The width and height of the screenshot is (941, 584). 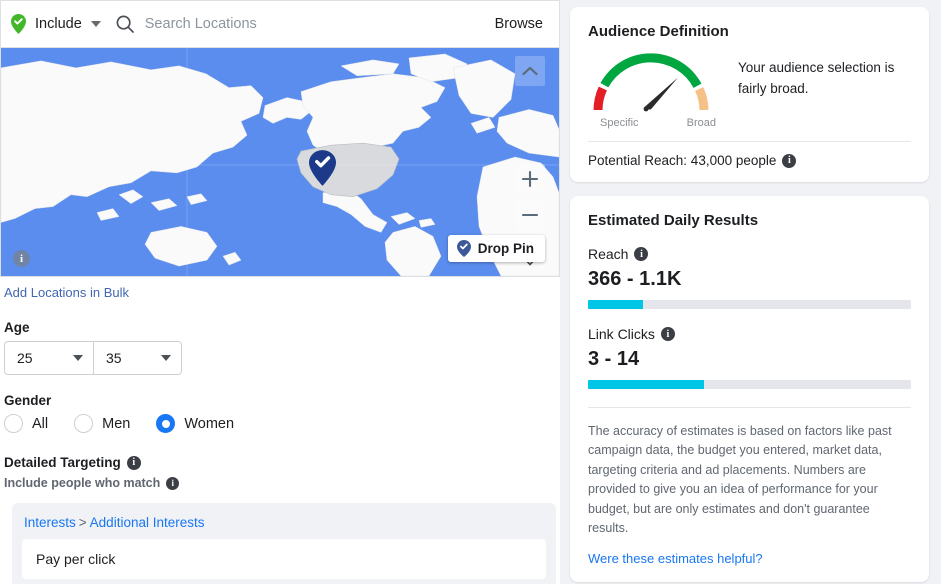 What do you see at coordinates (28, 400) in the screenshot?
I see `gender-section-title: Gender` at bounding box center [28, 400].